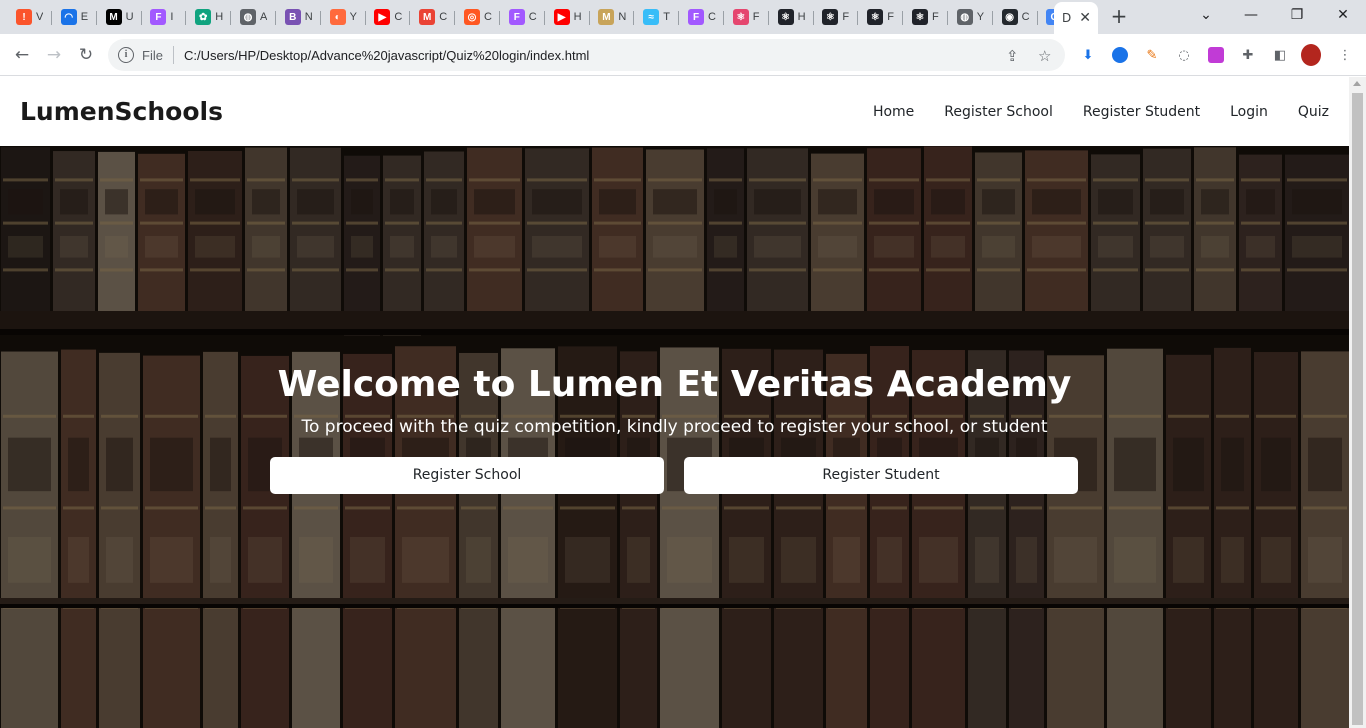 The image size is (1366, 728). I want to click on browser-tab: ▶ C, so click(388, 17).